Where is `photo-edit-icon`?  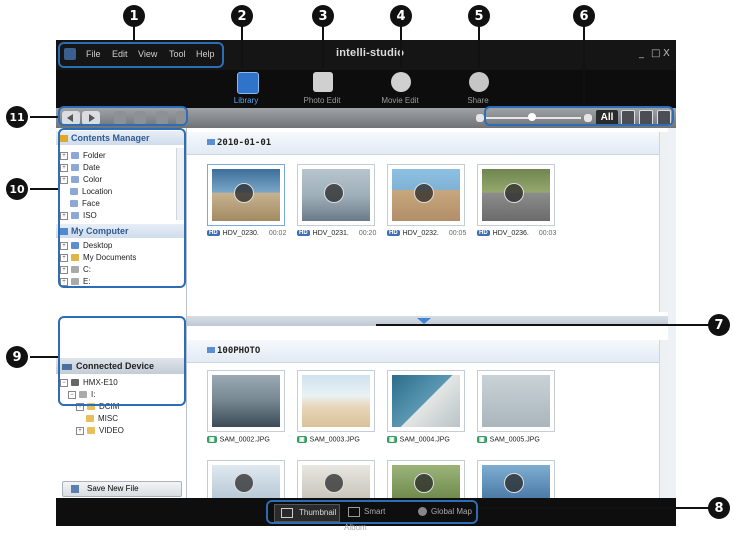 photo-edit-icon is located at coordinates (323, 82).